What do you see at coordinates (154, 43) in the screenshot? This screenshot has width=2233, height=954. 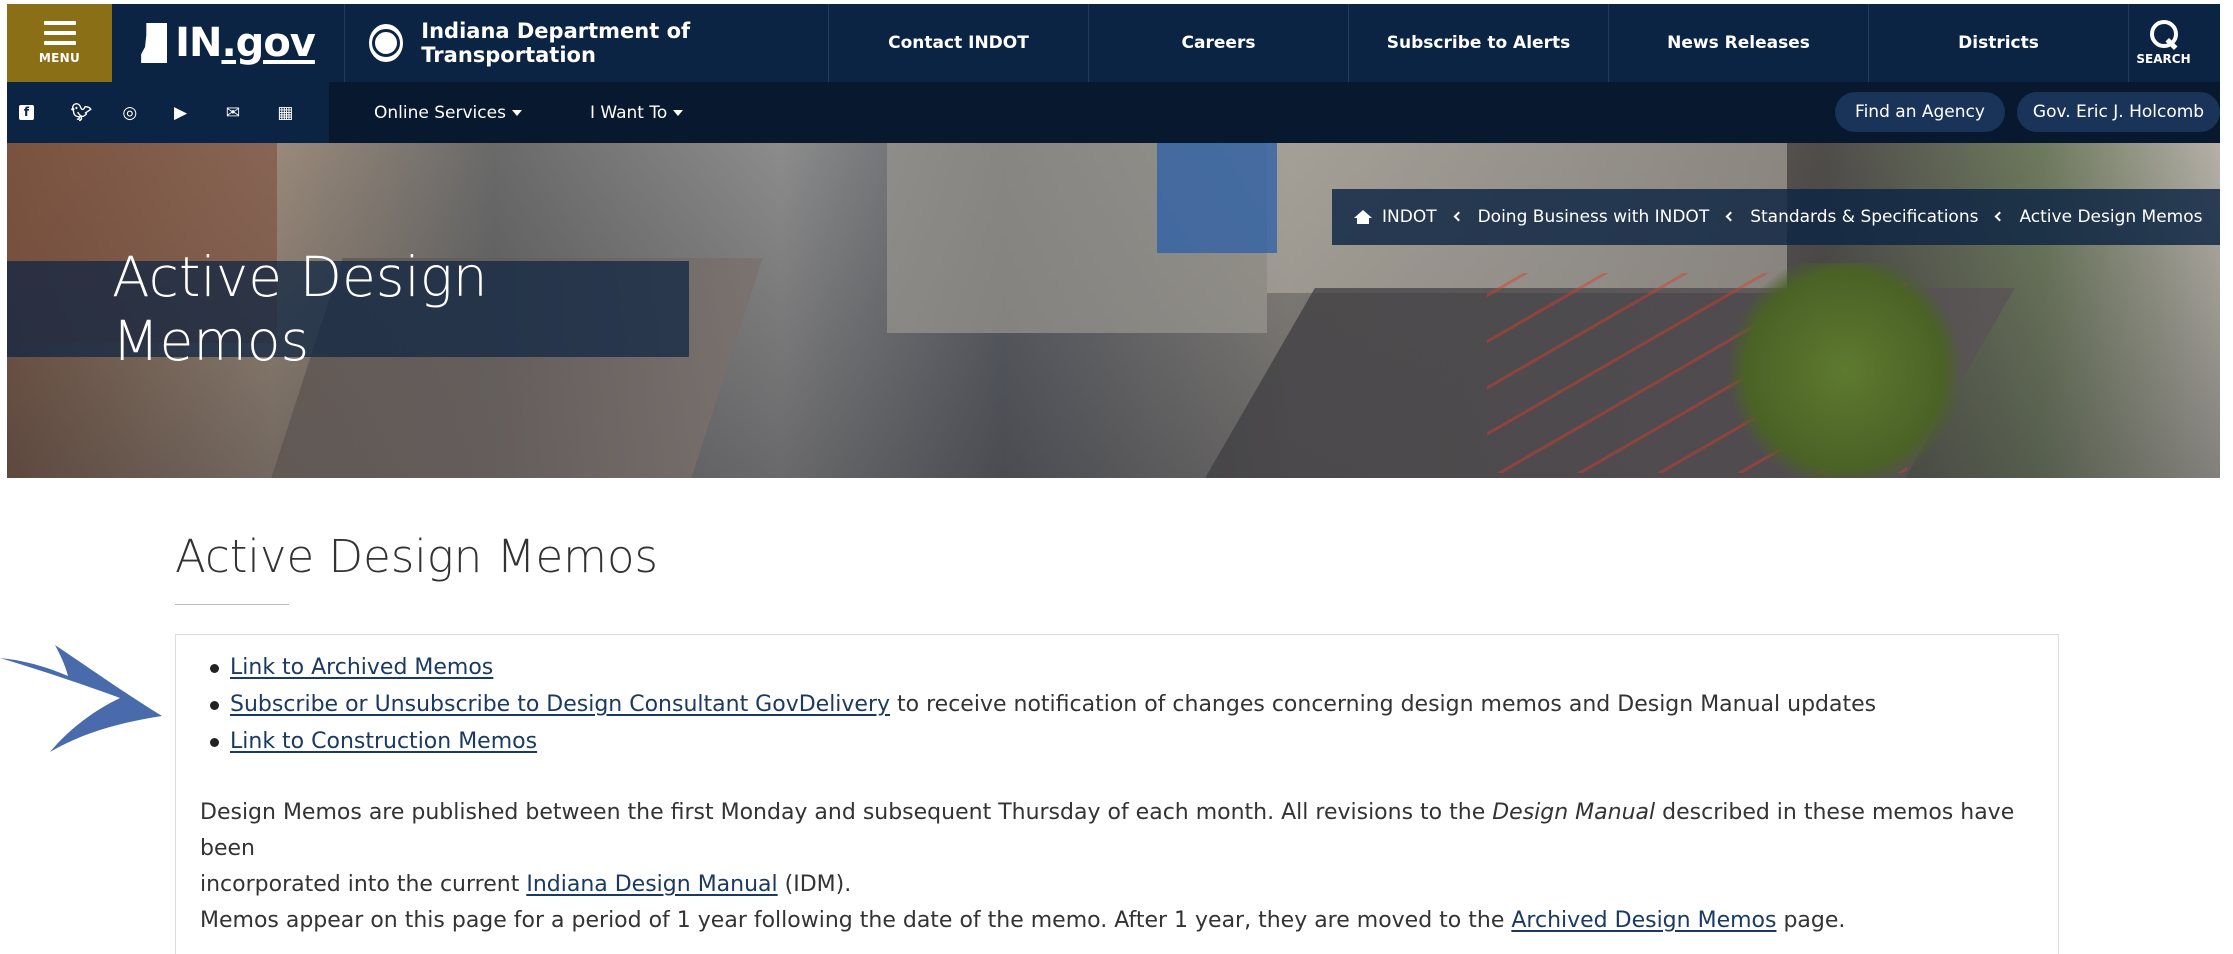 I see `indiana-state-icon` at bounding box center [154, 43].